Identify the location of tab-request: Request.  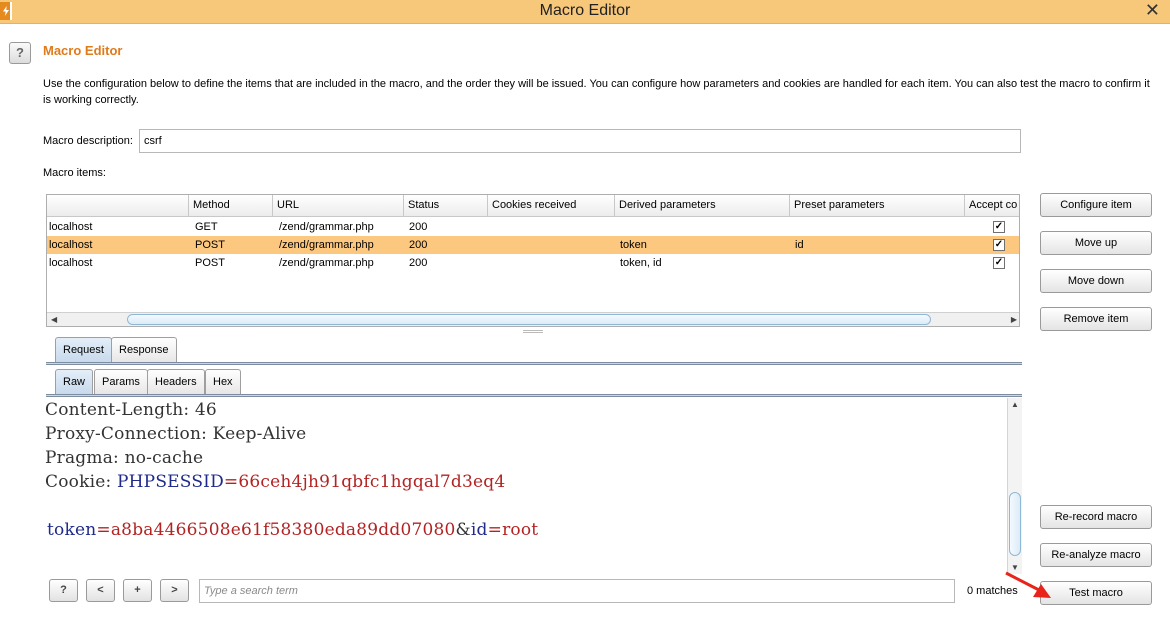
(83, 350).